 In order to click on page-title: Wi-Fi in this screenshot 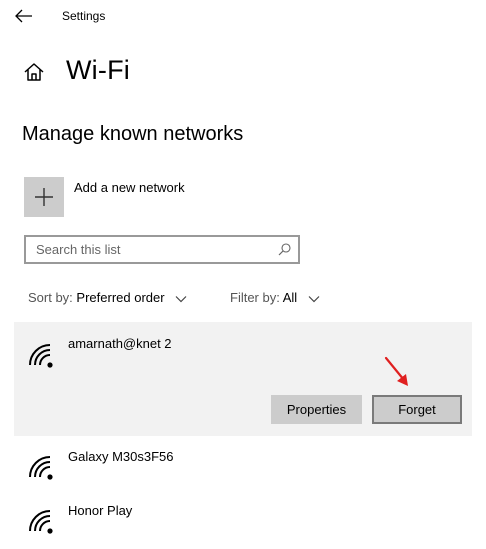, I will do `click(98, 70)`.